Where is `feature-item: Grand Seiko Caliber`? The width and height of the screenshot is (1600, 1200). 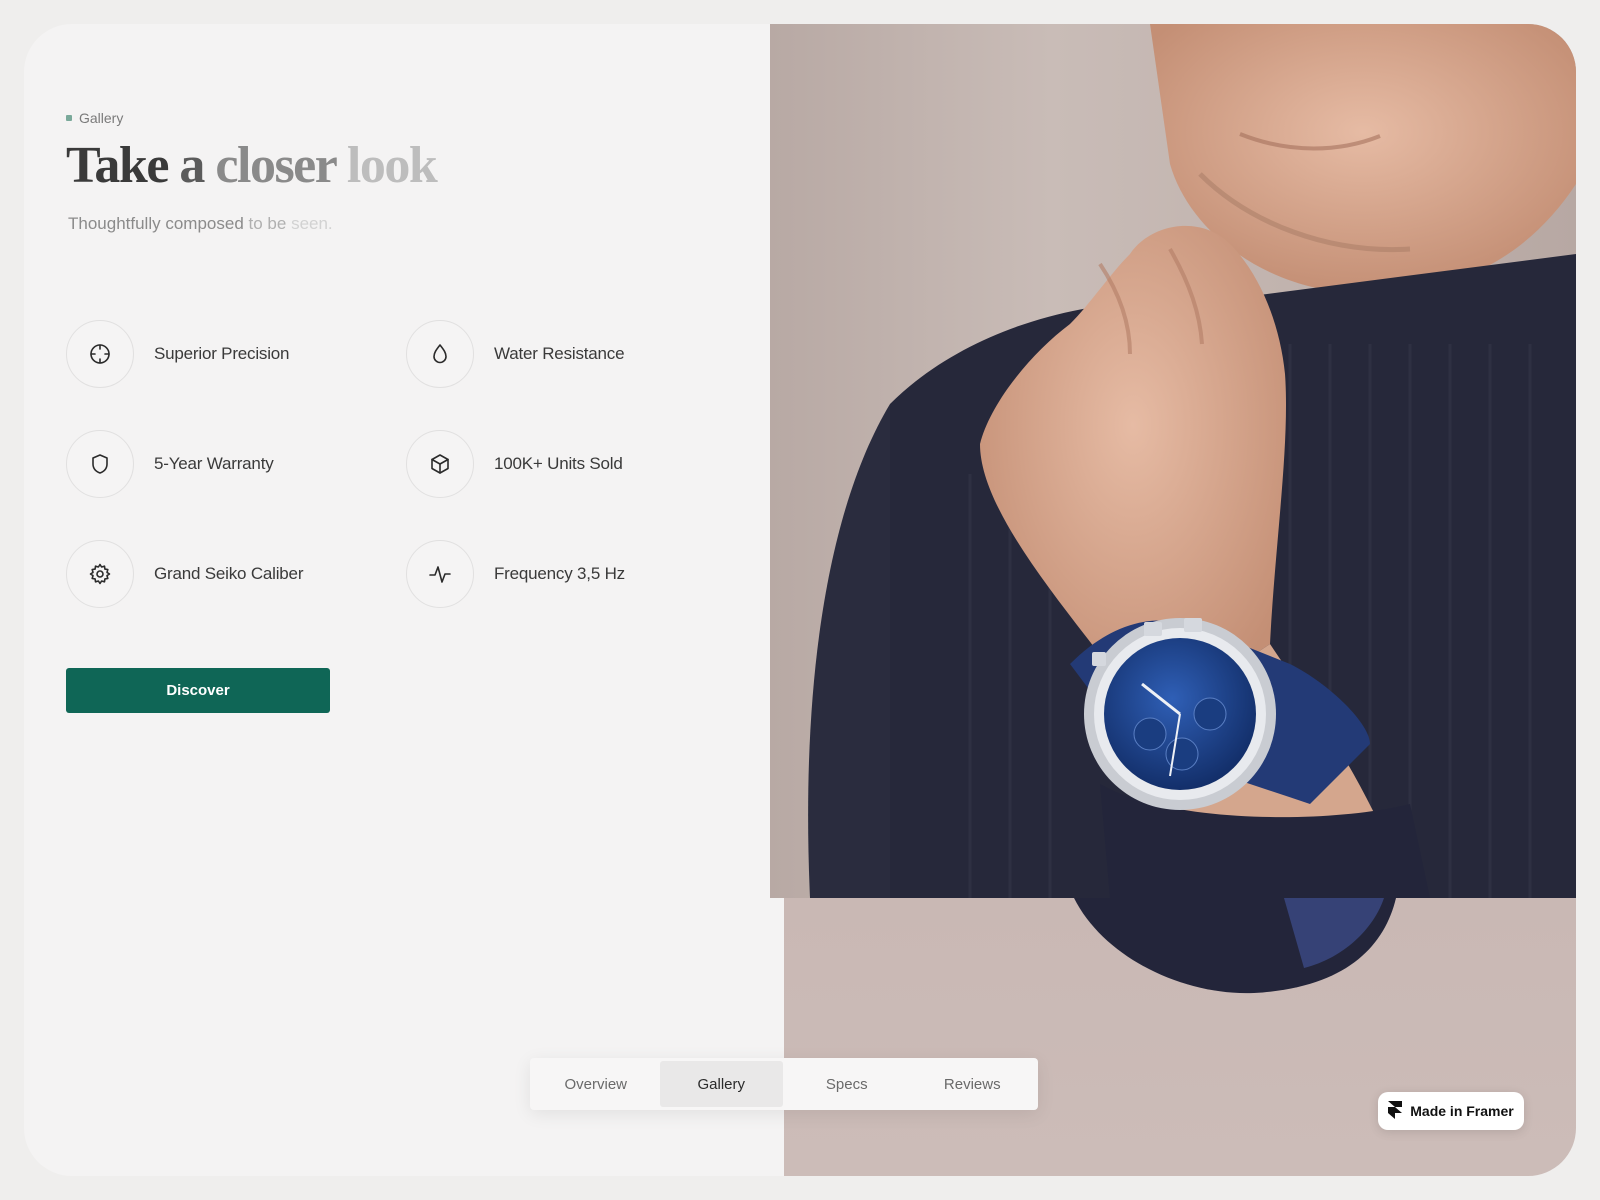 feature-item: Grand Seiko Caliber is located at coordinates (236, 574).